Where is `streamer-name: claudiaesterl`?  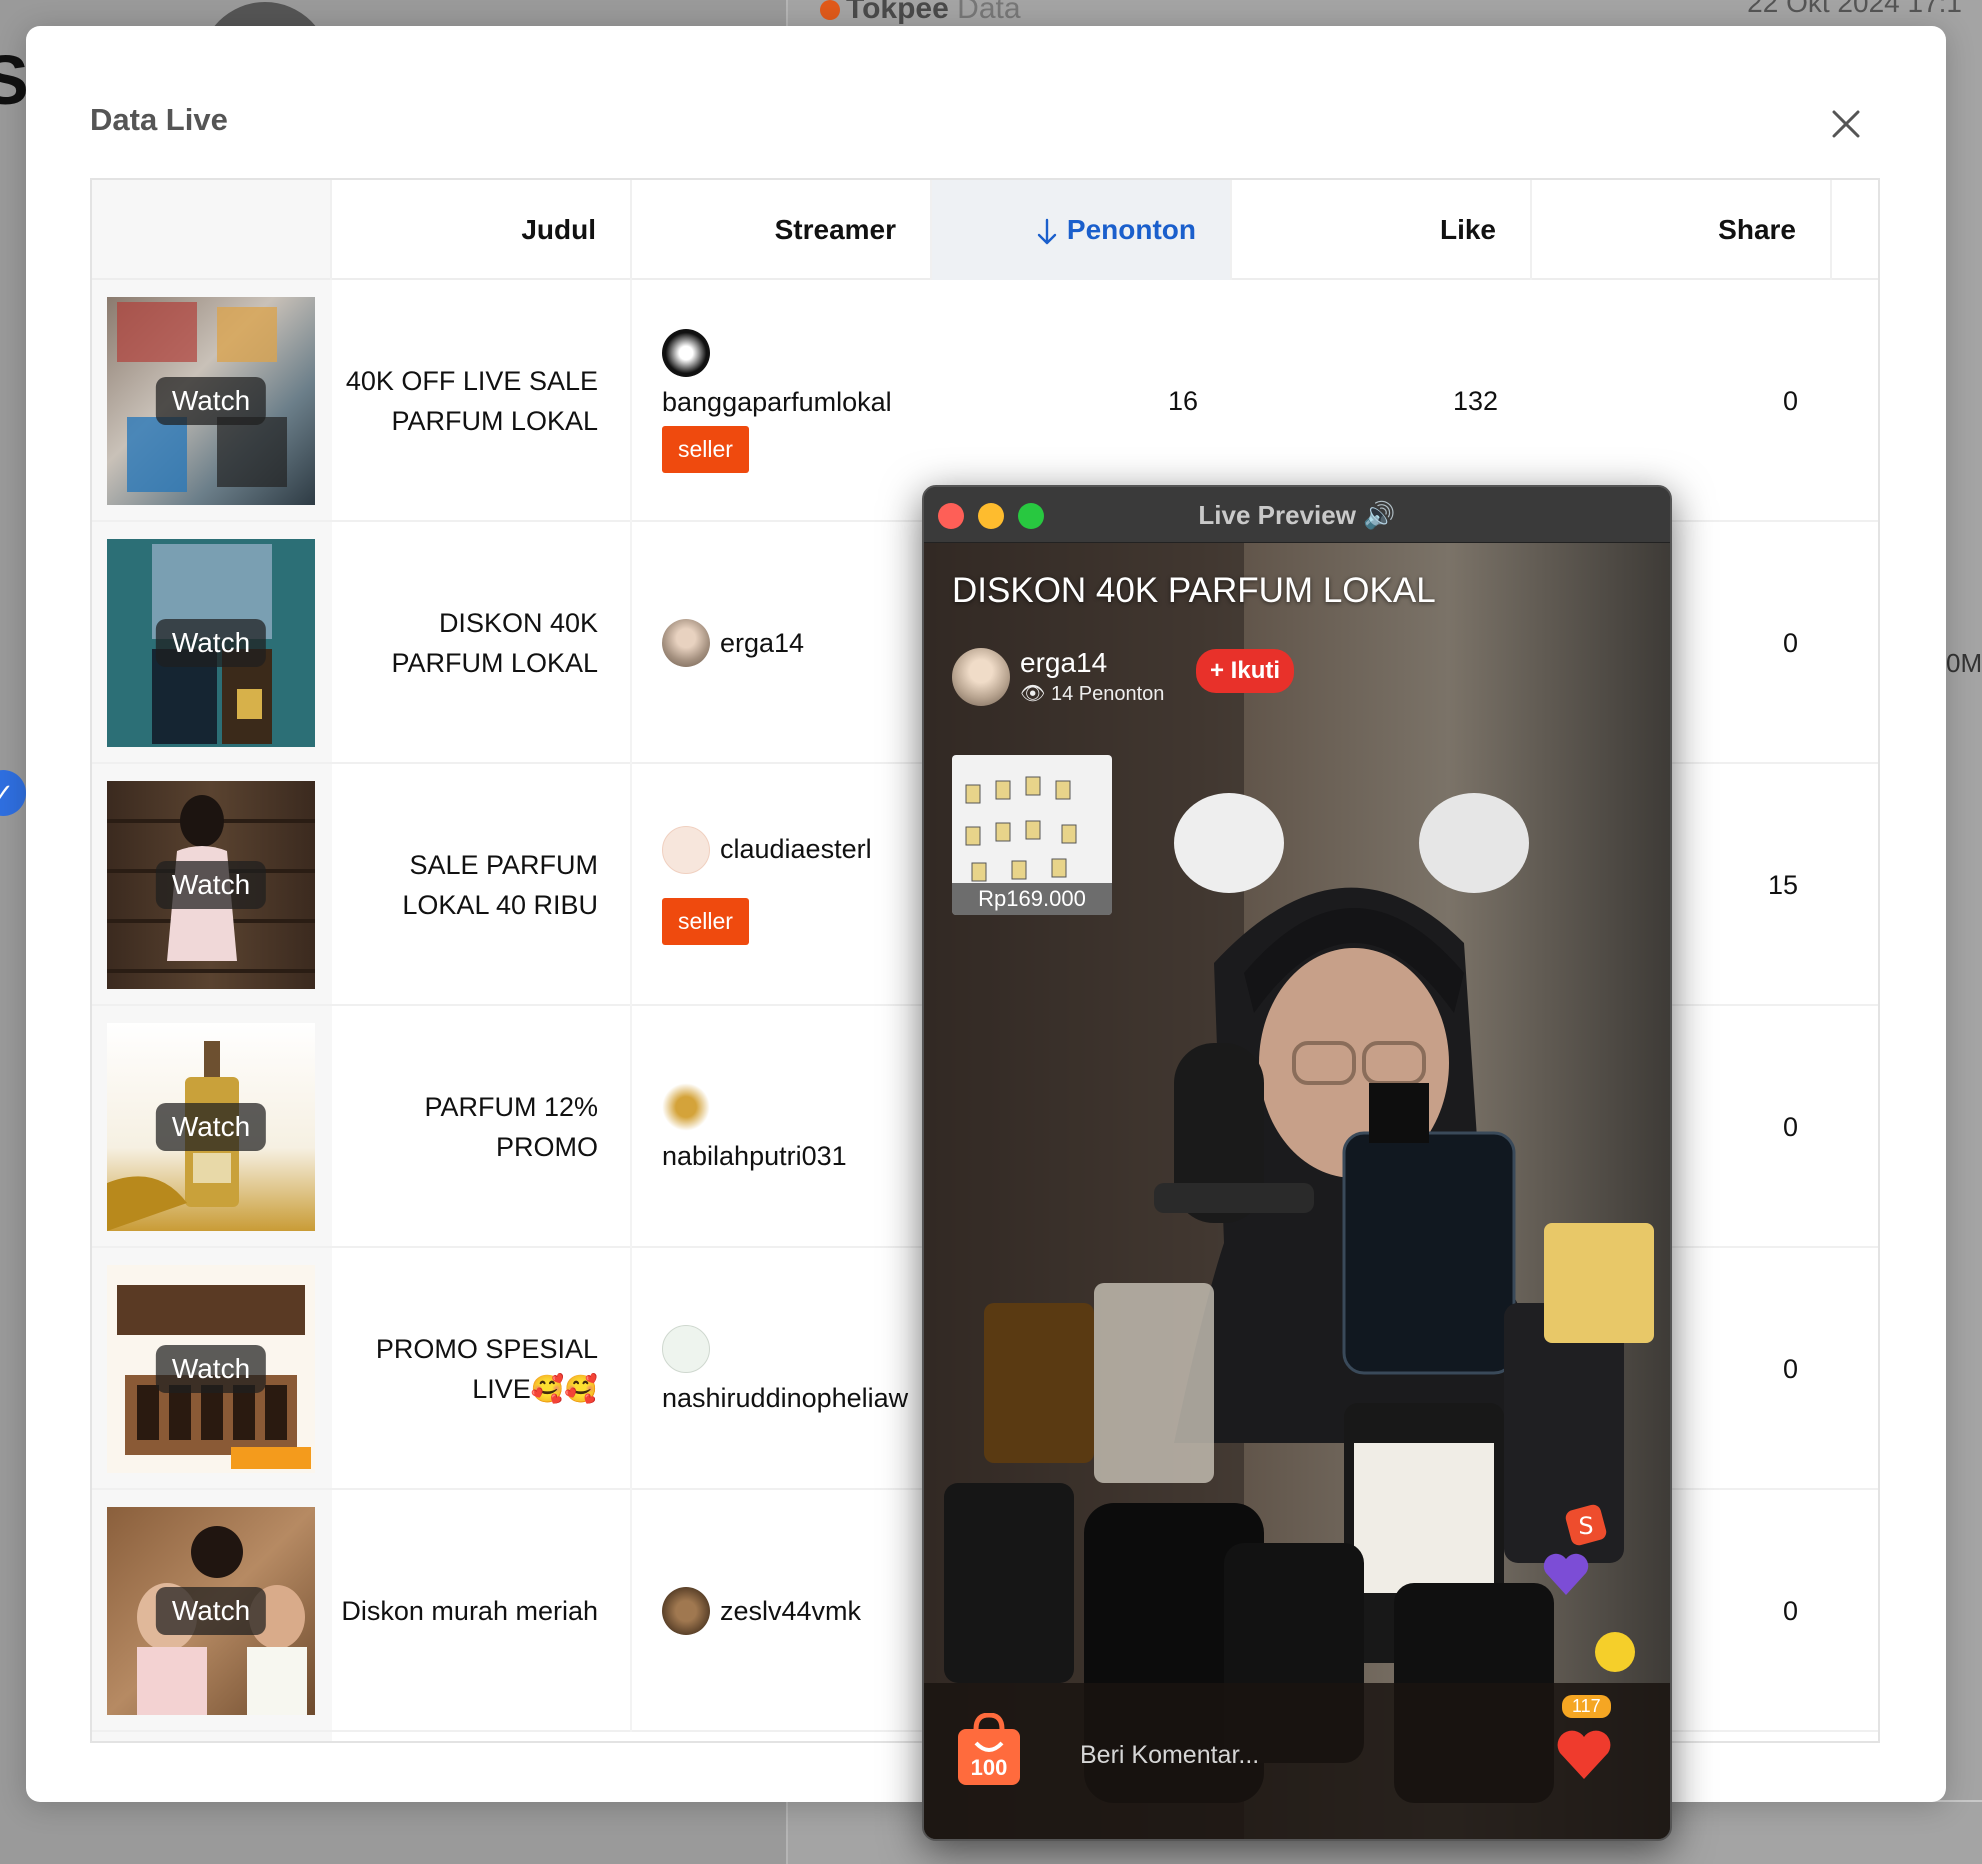 streamer-name: claudiaesterl is located at coordinates (796, 849).